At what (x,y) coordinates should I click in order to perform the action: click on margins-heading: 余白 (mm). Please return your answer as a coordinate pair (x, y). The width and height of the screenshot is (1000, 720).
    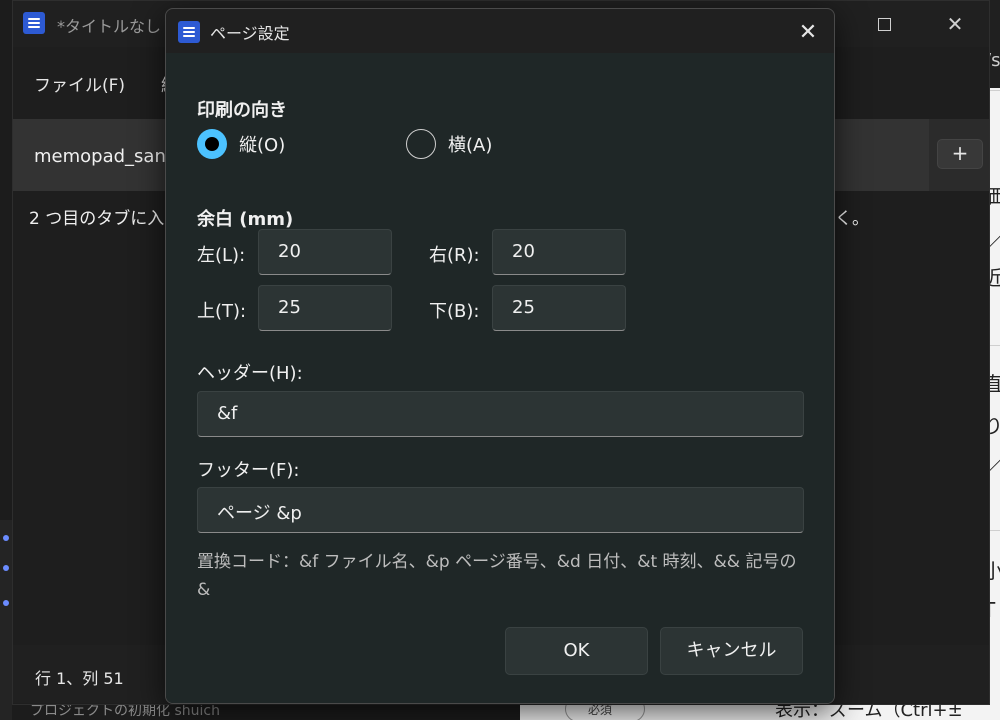
    Looking at the image, I should click on (245, 219).